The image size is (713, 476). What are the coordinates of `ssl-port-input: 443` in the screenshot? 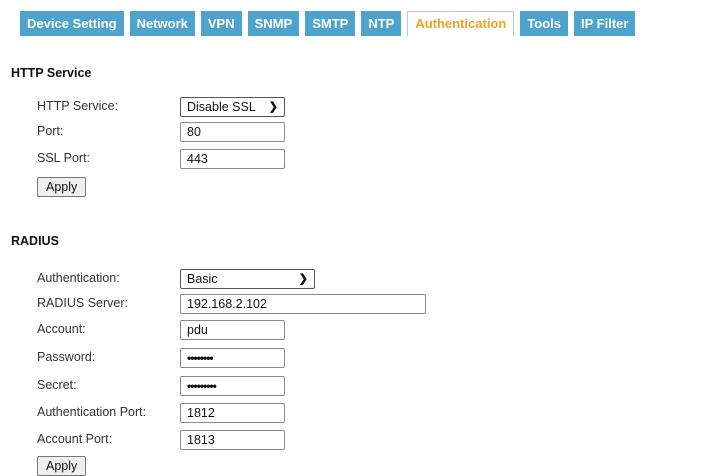 It's located at (232, 159).